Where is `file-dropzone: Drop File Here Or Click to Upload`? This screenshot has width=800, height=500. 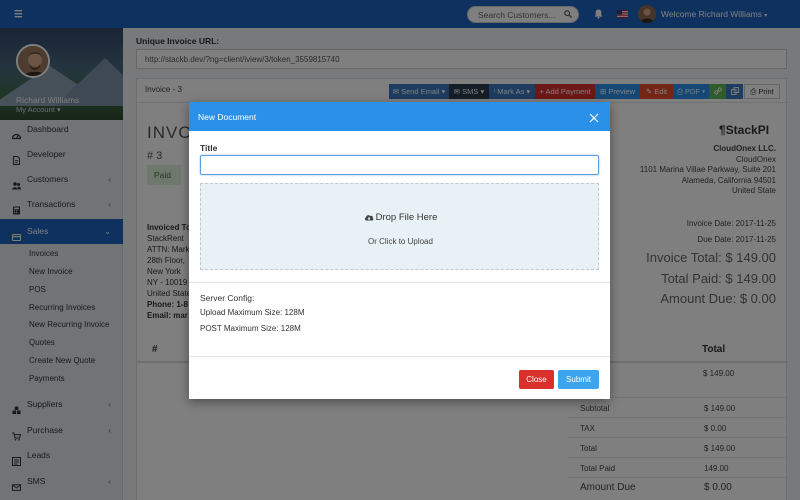 file-dropzone: Drop File Here Or Click to Upload is located at coordinates (399, 226).